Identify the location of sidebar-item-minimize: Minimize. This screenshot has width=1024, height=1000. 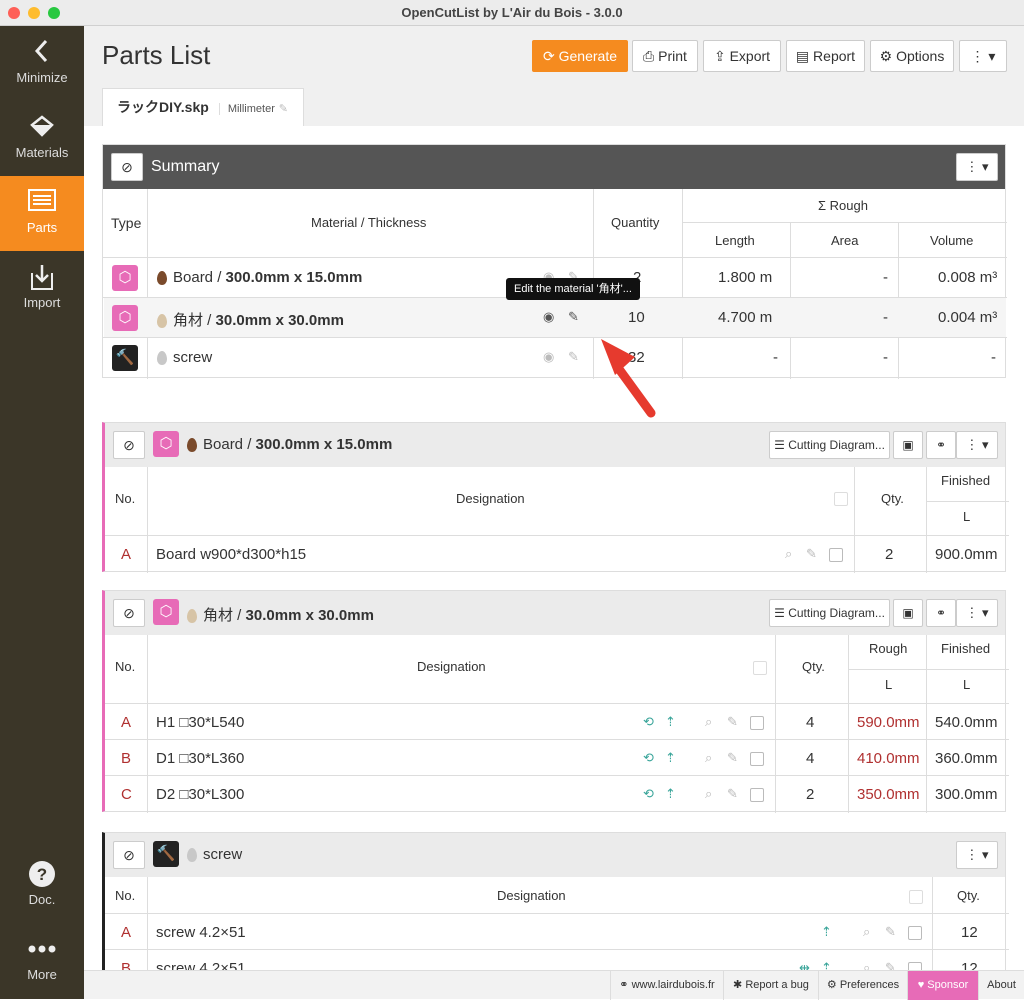
(42, 63).